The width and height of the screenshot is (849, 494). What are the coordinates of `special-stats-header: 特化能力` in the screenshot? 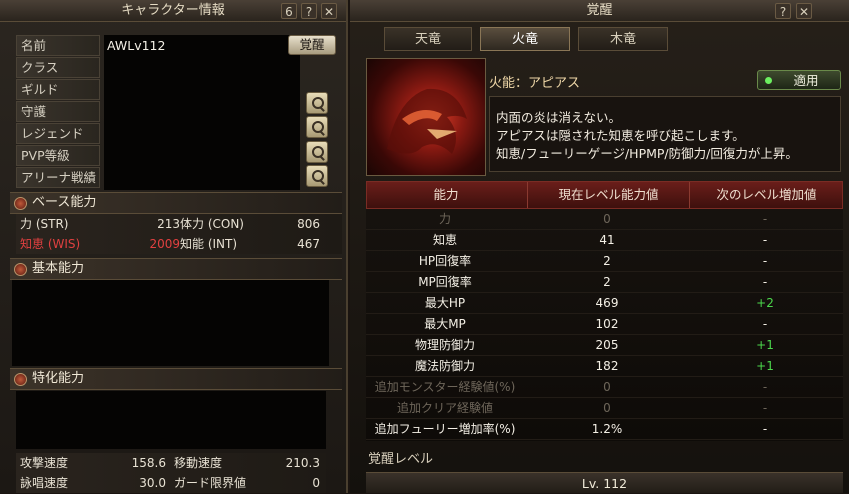 It's located at (176, 379).